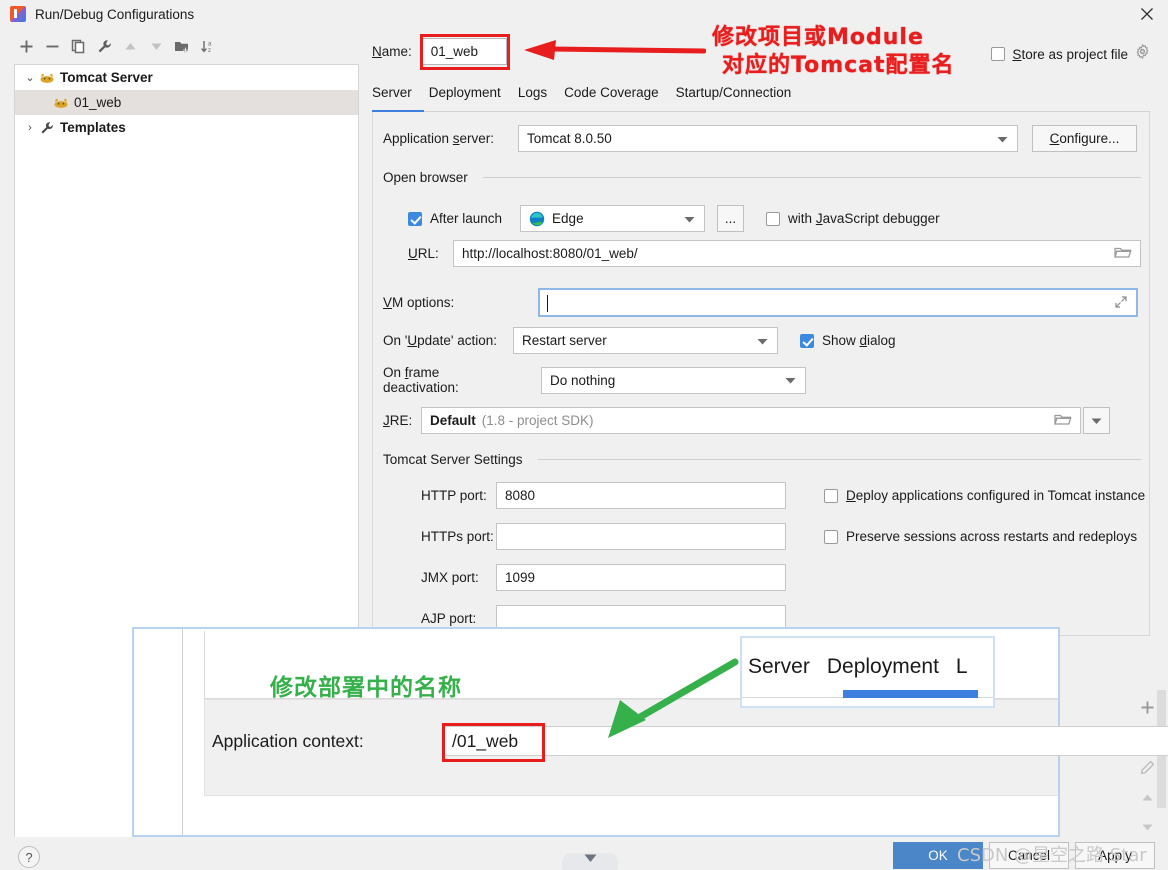 Image resolution: width=1168 pixels, height=870 pixels. What do you see at coordinates (910, 694) in the screenshot?
I see `inset-tab-active-indicator` at bounding box center [910, 694].